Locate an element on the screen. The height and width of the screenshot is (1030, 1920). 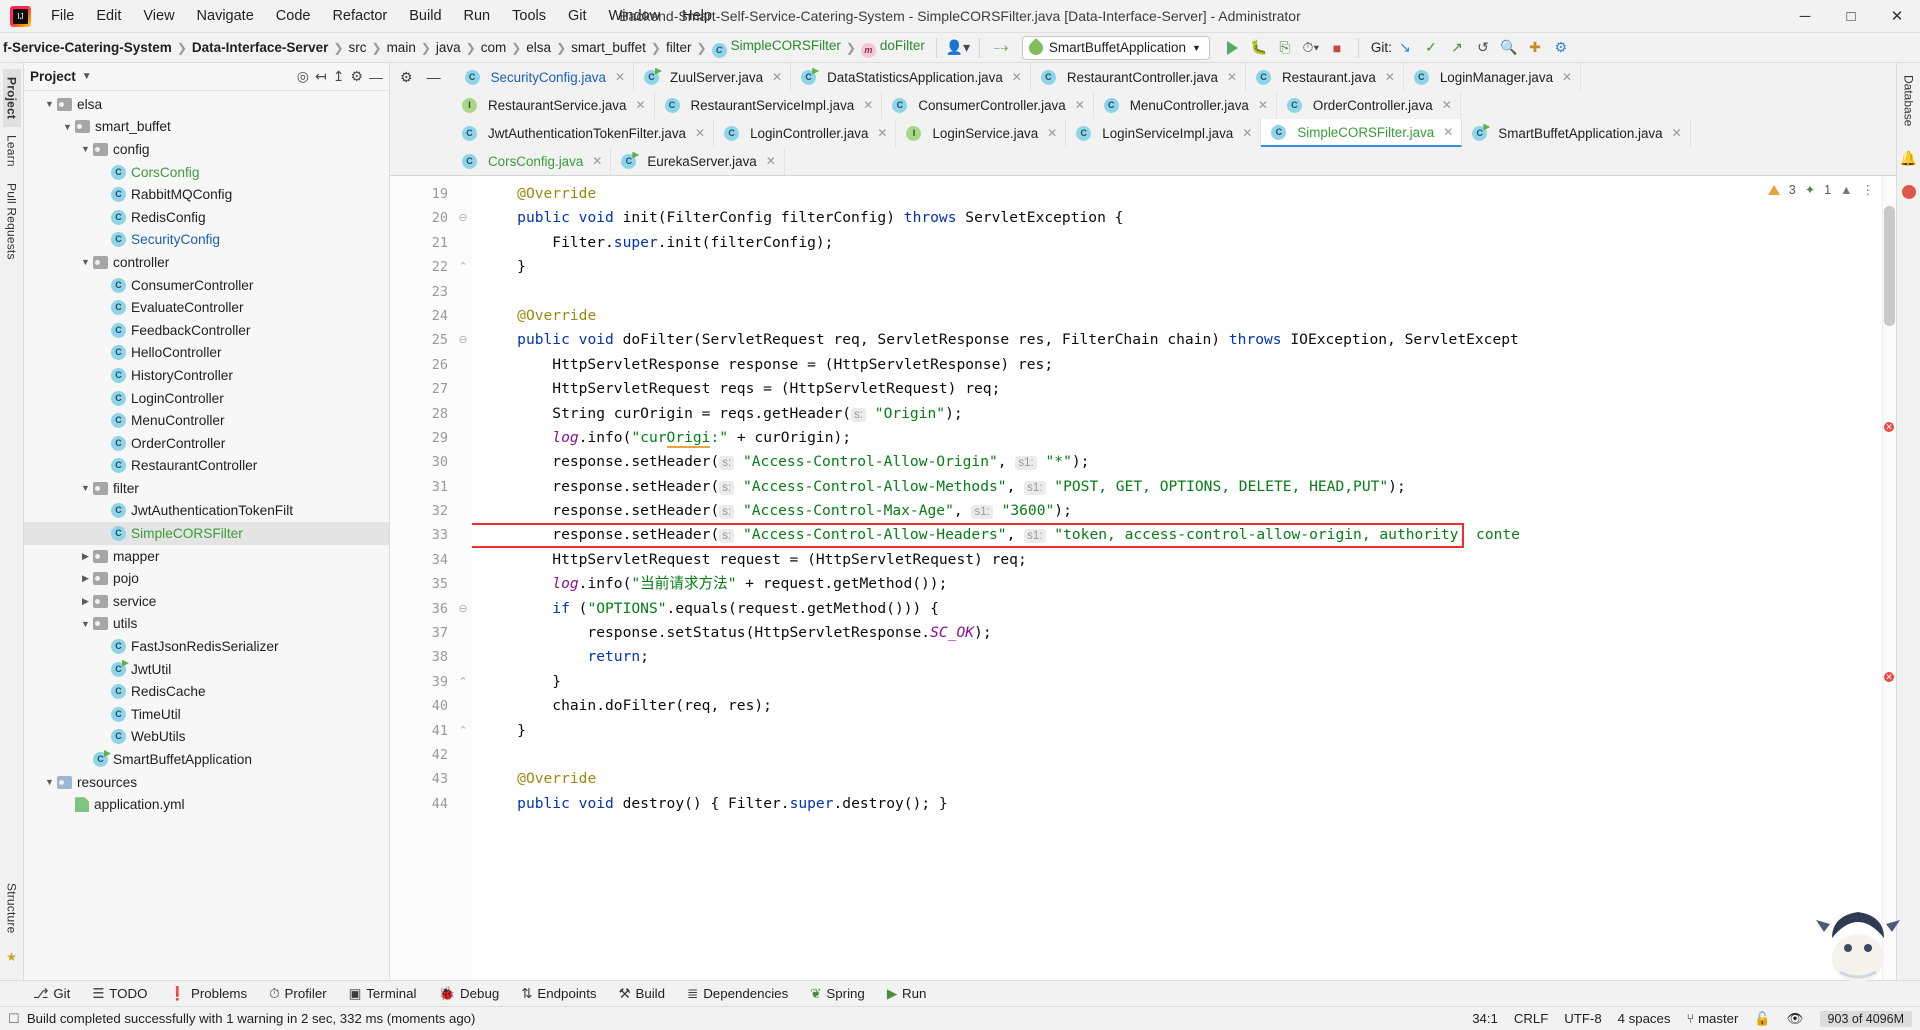
editor-scrollbar: ✕ ✕ is located at coordinates (1889, 578).